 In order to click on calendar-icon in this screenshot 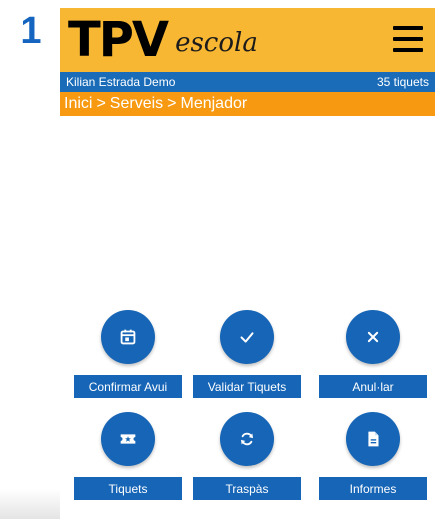, I will do `click(128, 337)`.